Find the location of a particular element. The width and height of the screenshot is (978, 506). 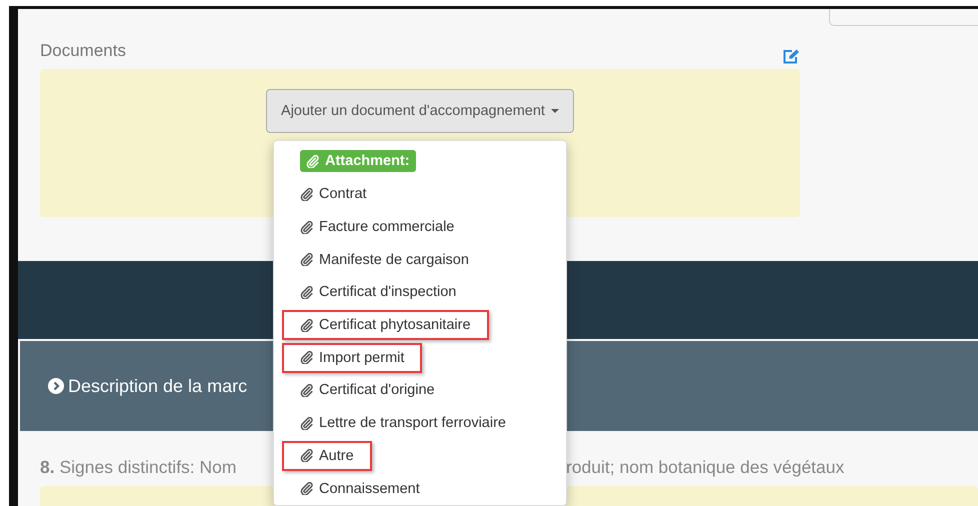

section-title: Documents is located at coordinates (83, 51).